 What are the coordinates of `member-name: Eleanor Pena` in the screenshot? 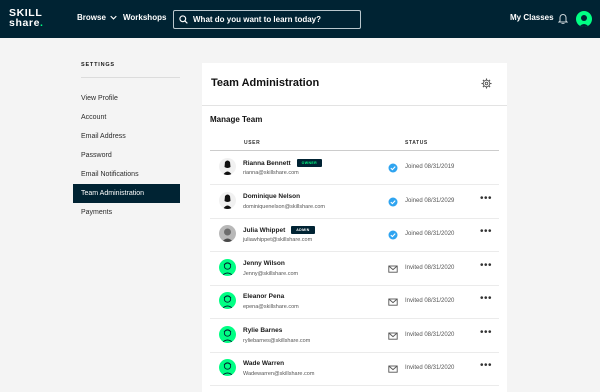 It's located at (264, 296).